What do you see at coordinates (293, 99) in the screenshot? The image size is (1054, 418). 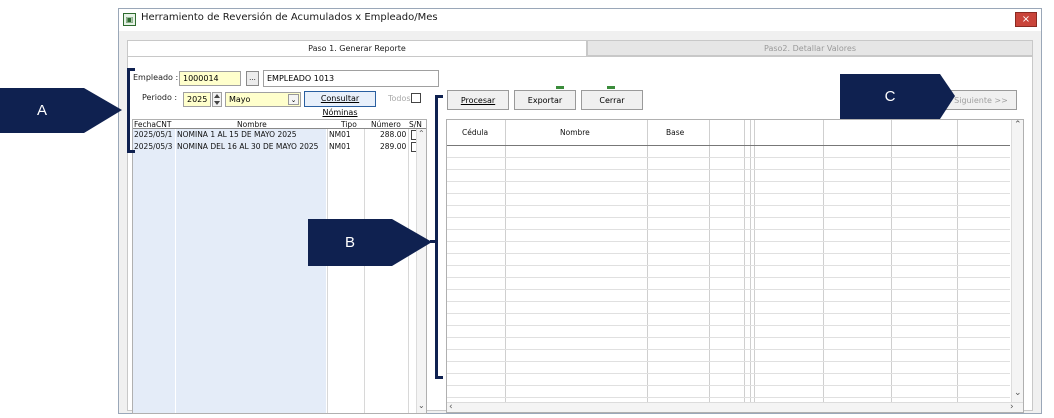 I see `chevron-down-icon: ⌄` at bounding box center [293, 99].